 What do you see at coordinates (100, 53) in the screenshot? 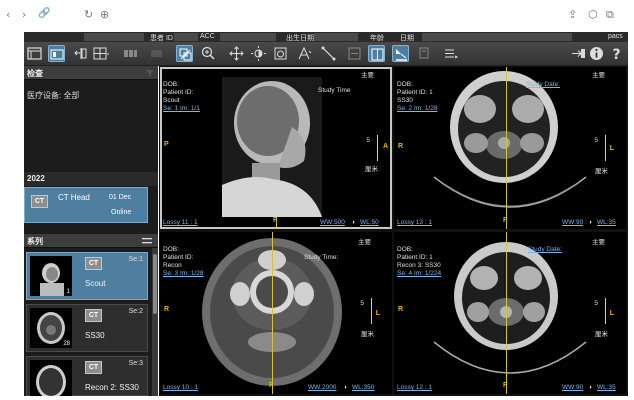
I see `grid-icon` at bounding box center [100, 53].